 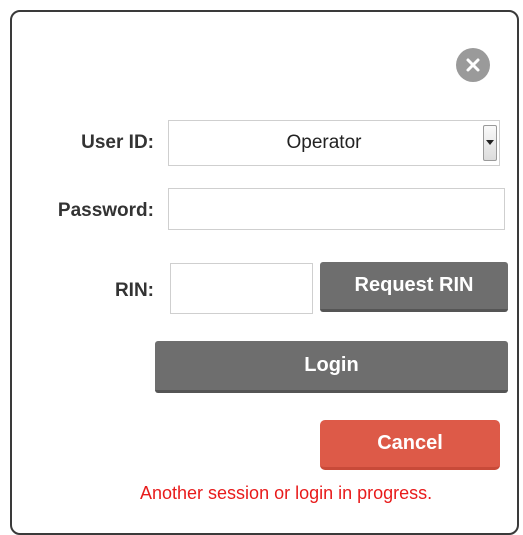 I want to click on dropdown-arrow-icon, so click(x=490, y=143).